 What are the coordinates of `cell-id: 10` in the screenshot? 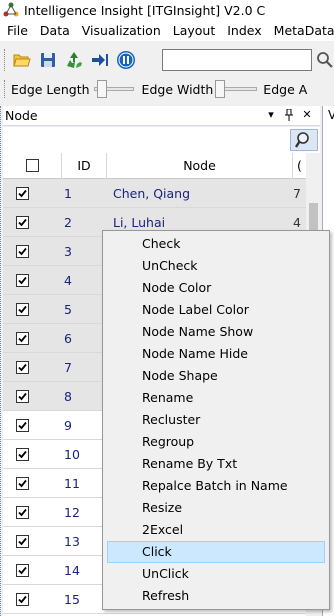 It's located at (72, 454).